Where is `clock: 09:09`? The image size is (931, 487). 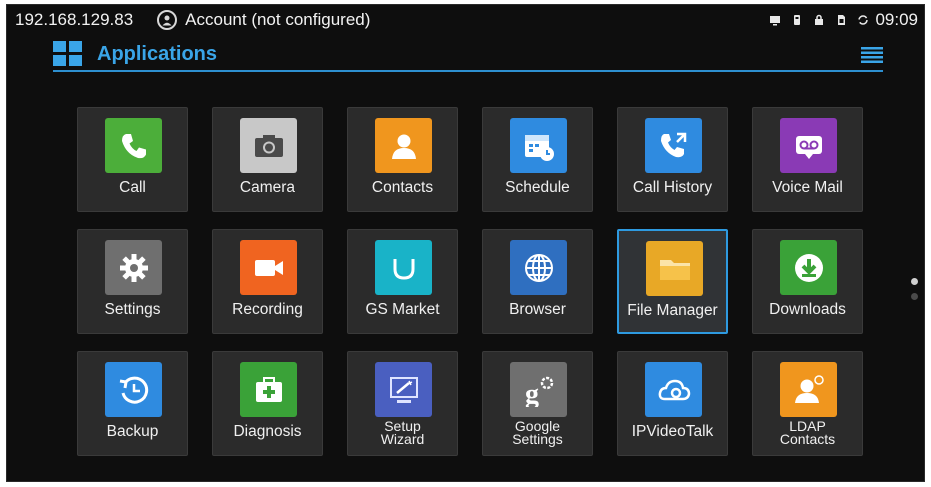 clock: 09:09 is located at coordinates (896, 19).